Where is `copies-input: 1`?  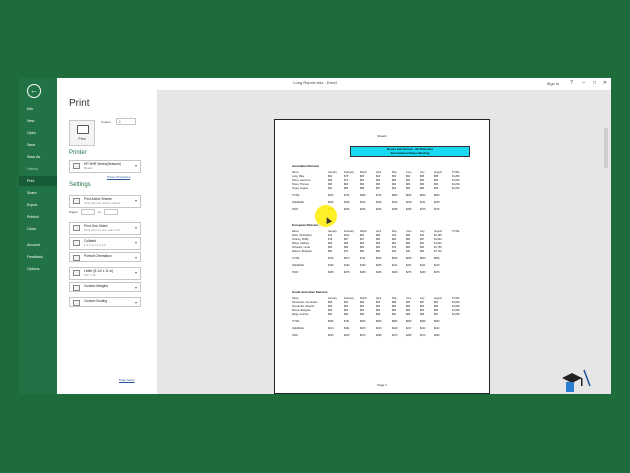
copies-input: 1 is located at coordinates (126, 121).